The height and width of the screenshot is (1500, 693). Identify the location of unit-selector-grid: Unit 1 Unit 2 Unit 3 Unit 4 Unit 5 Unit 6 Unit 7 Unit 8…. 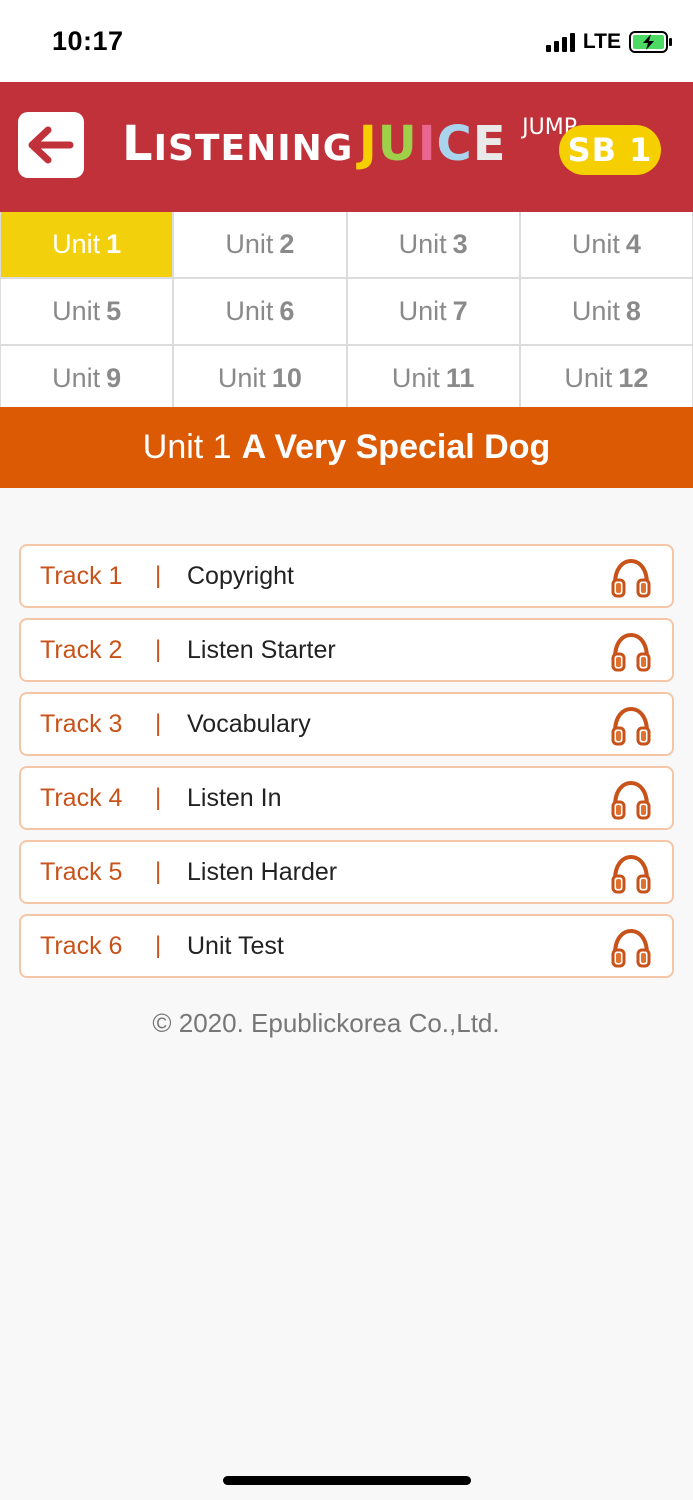
(346, 311).